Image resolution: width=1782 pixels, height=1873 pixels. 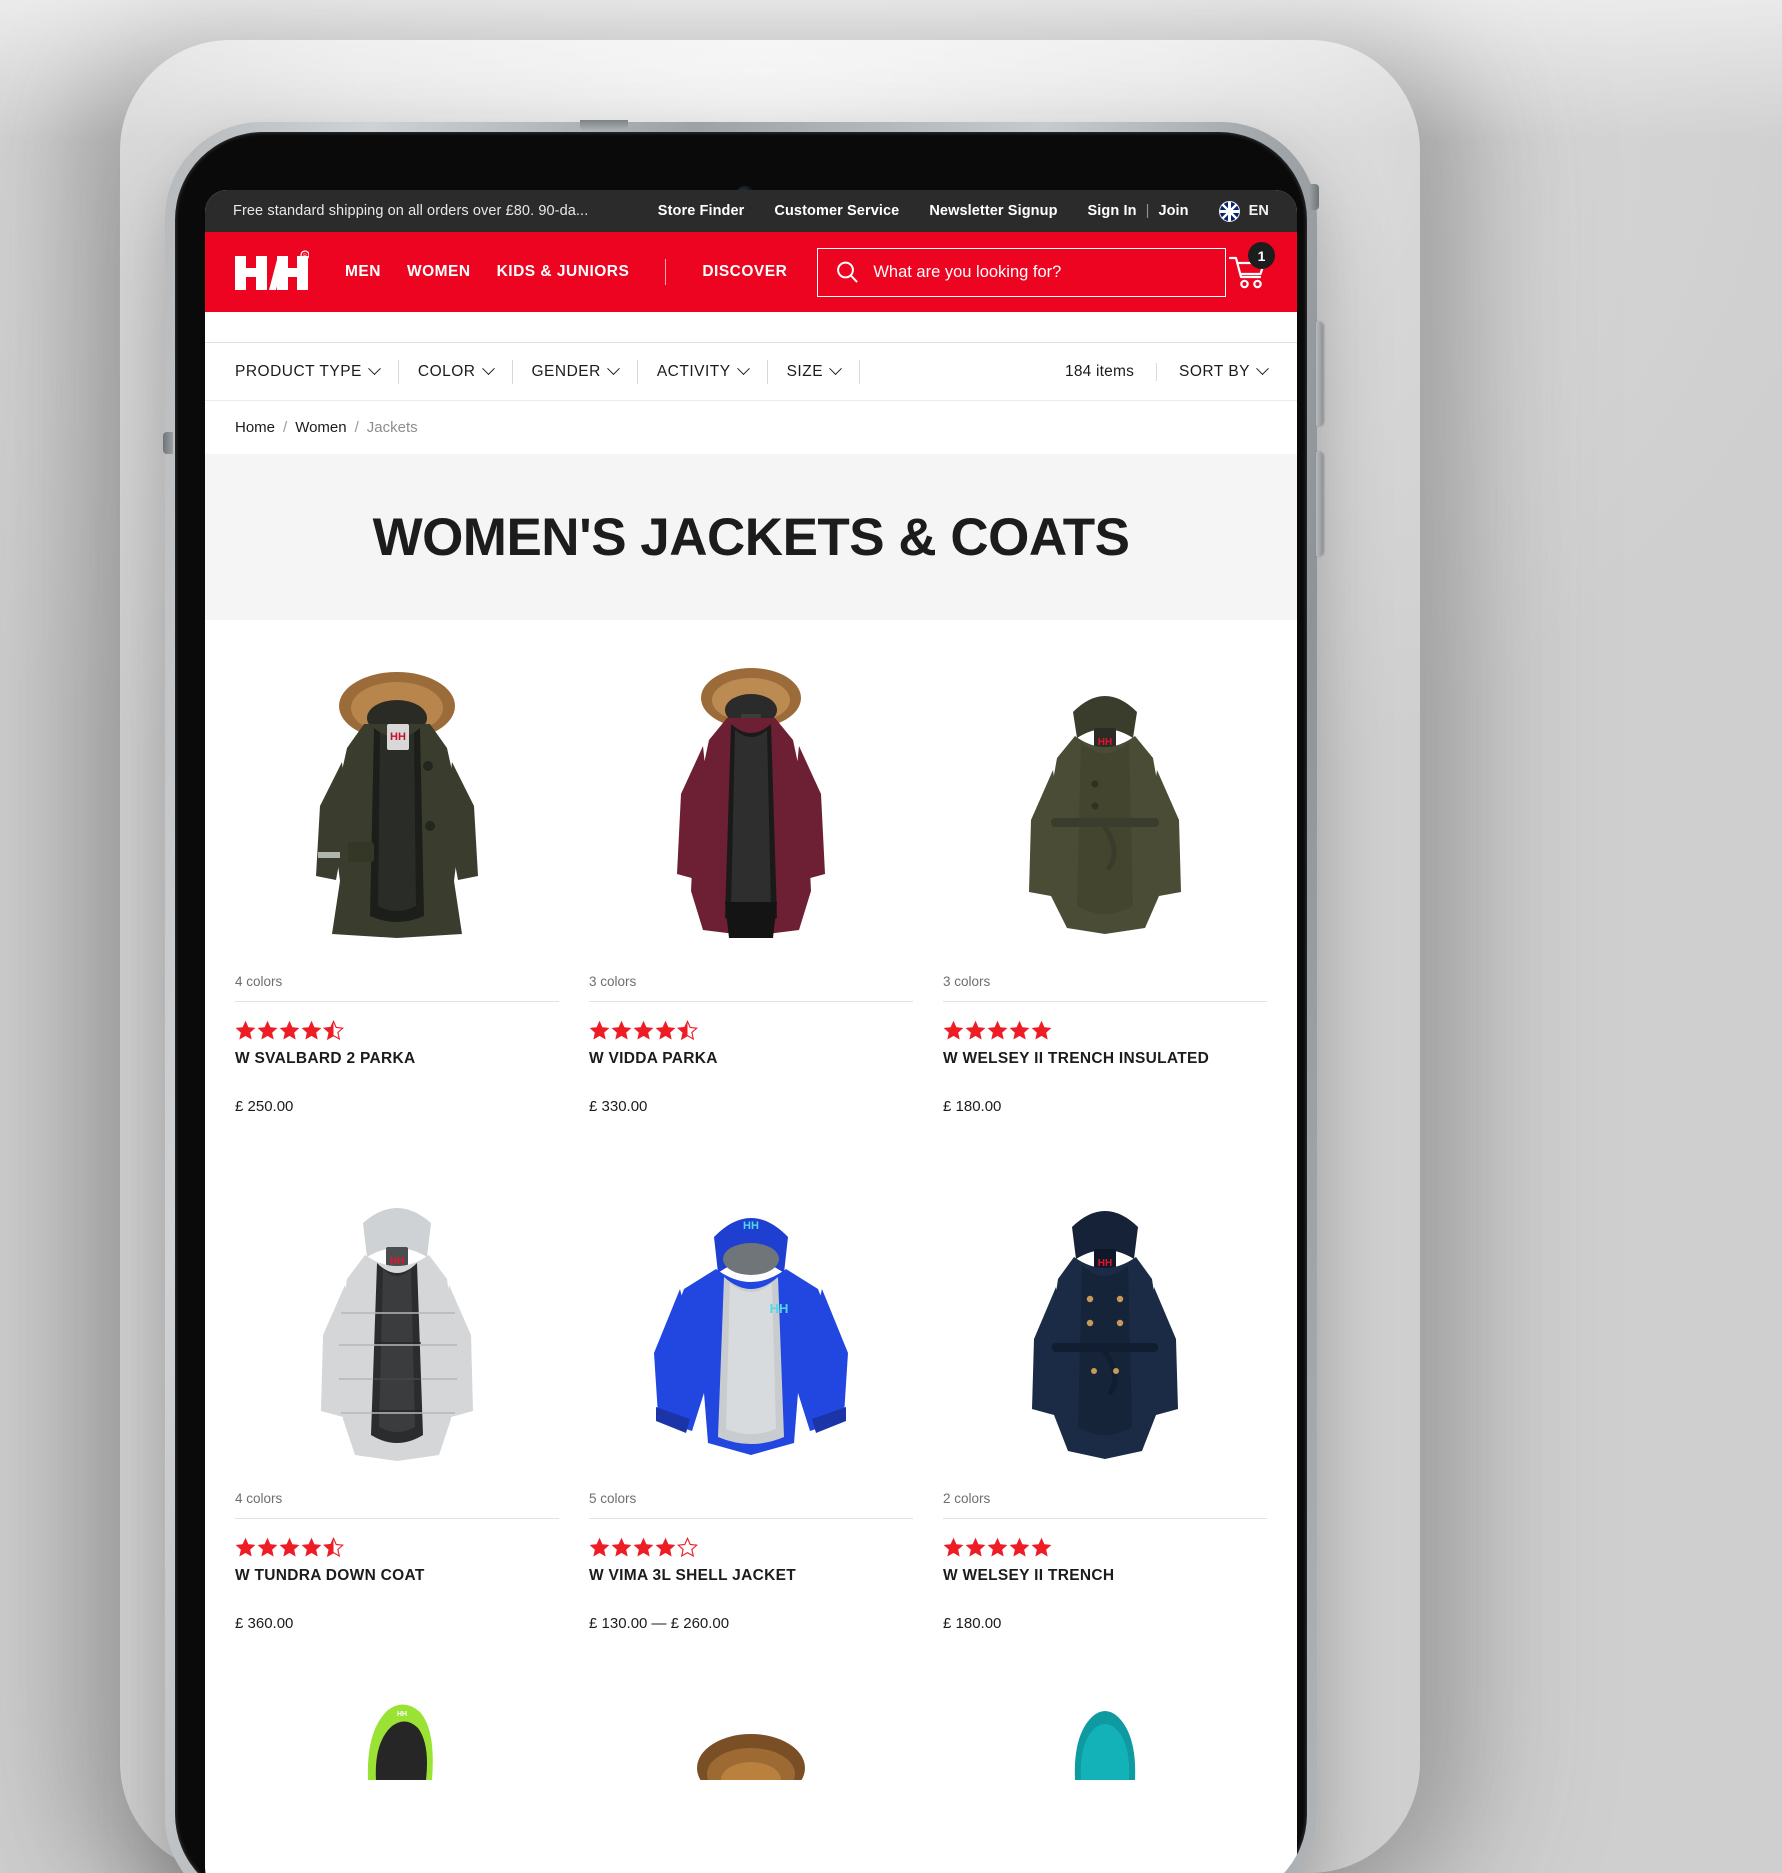 I want to click on product-price: £ 250.00, so click(x=264, y=1106).